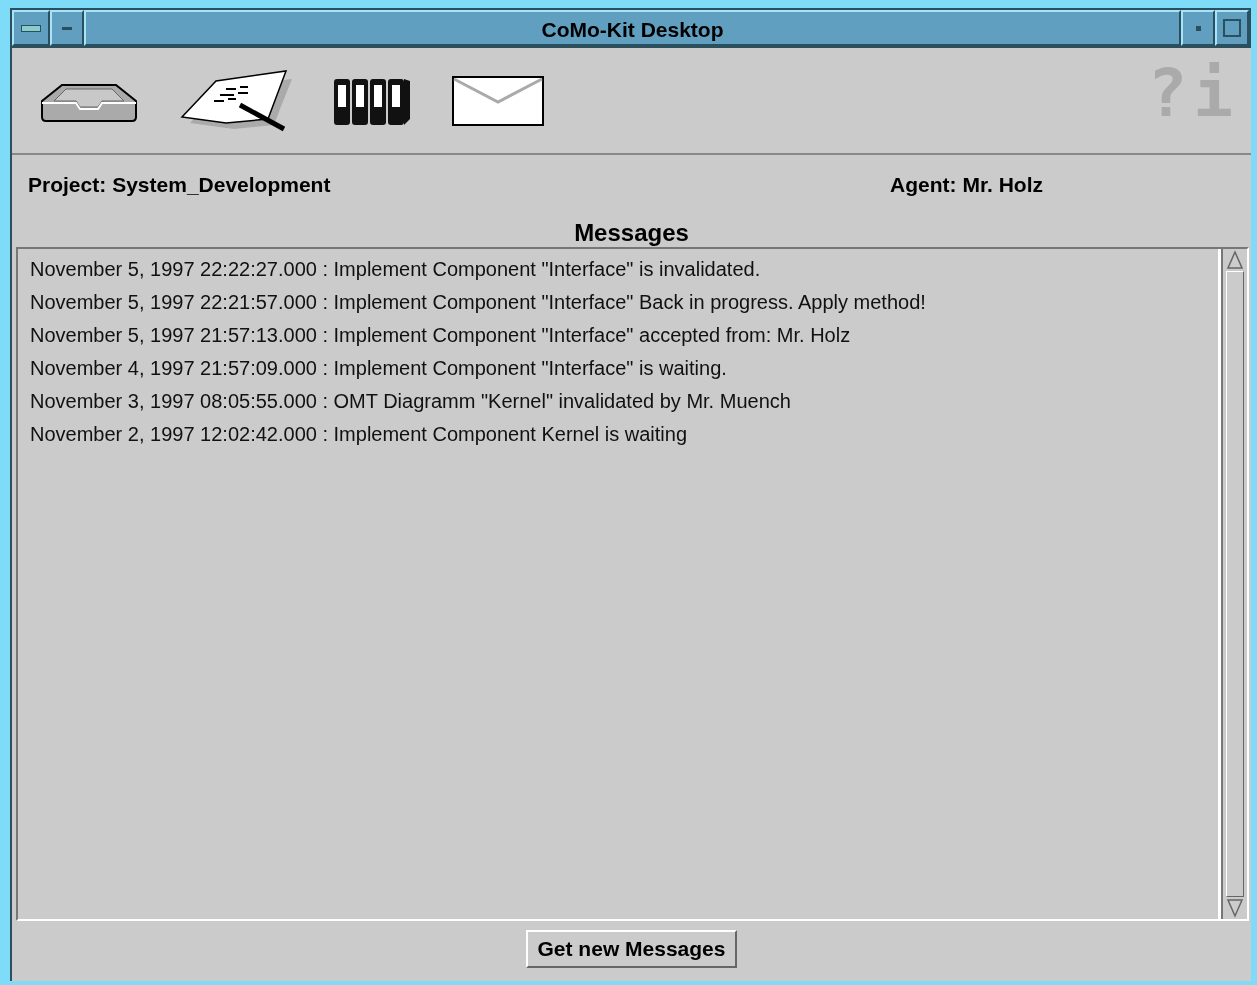 The width and height of the screenshot is (1257, 985). I want to click on agent-label: Agent:, so click(923, 185).